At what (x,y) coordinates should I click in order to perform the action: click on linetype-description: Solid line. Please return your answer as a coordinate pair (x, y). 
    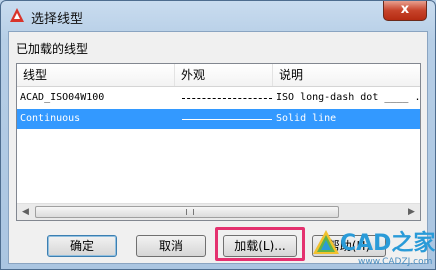
    Looking at the image, I should click on (306, 118).